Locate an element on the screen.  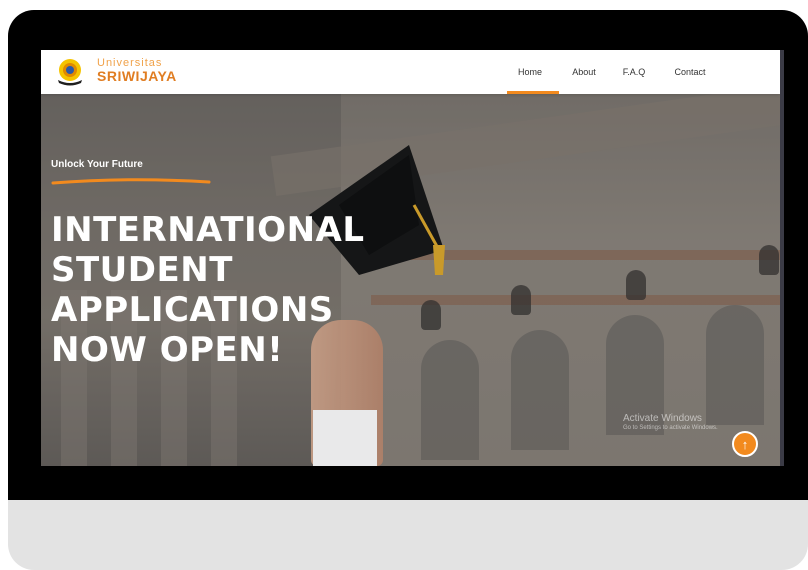
arrow-up-icon: ↑ is located at coordinates (745, 444).